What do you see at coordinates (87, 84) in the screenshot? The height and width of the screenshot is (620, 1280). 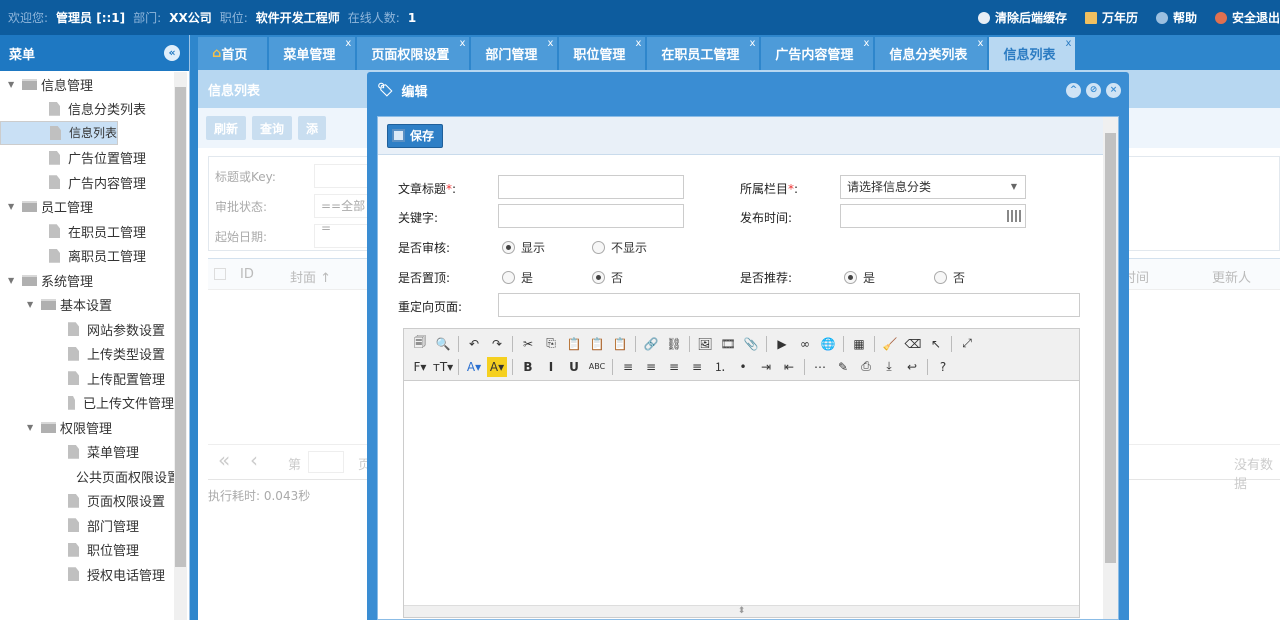 I see `sidebar-item: ▼ 信息管理` at bounding box center [87, 84].